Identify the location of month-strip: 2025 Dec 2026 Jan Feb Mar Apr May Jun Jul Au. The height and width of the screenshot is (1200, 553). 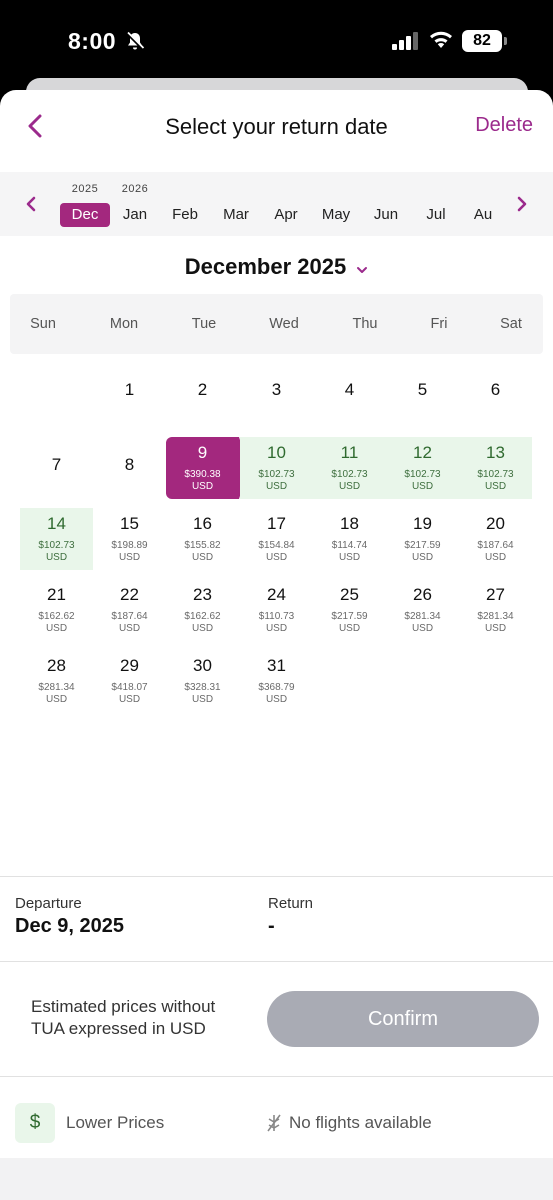
(276, 204).